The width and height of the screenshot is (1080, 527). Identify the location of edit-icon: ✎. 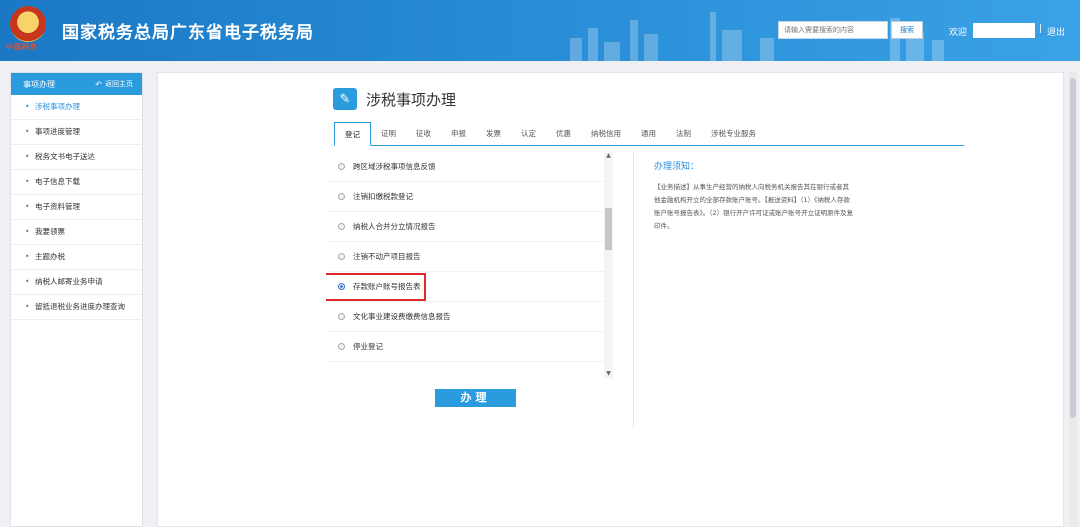
(345, 99).